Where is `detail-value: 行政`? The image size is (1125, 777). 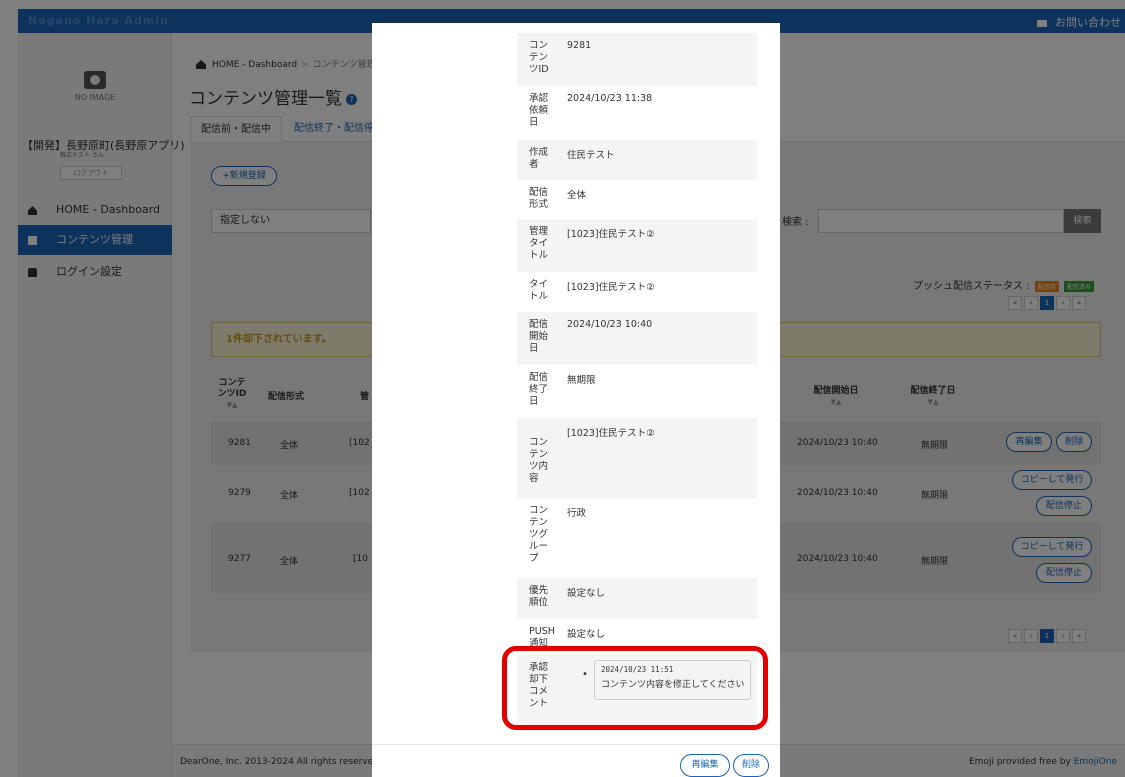 detail-value: 行政 is located at coordinates (577, 513).